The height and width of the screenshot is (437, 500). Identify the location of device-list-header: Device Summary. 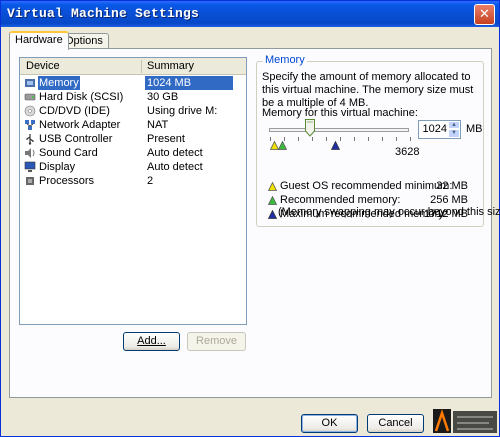
(133, 66).